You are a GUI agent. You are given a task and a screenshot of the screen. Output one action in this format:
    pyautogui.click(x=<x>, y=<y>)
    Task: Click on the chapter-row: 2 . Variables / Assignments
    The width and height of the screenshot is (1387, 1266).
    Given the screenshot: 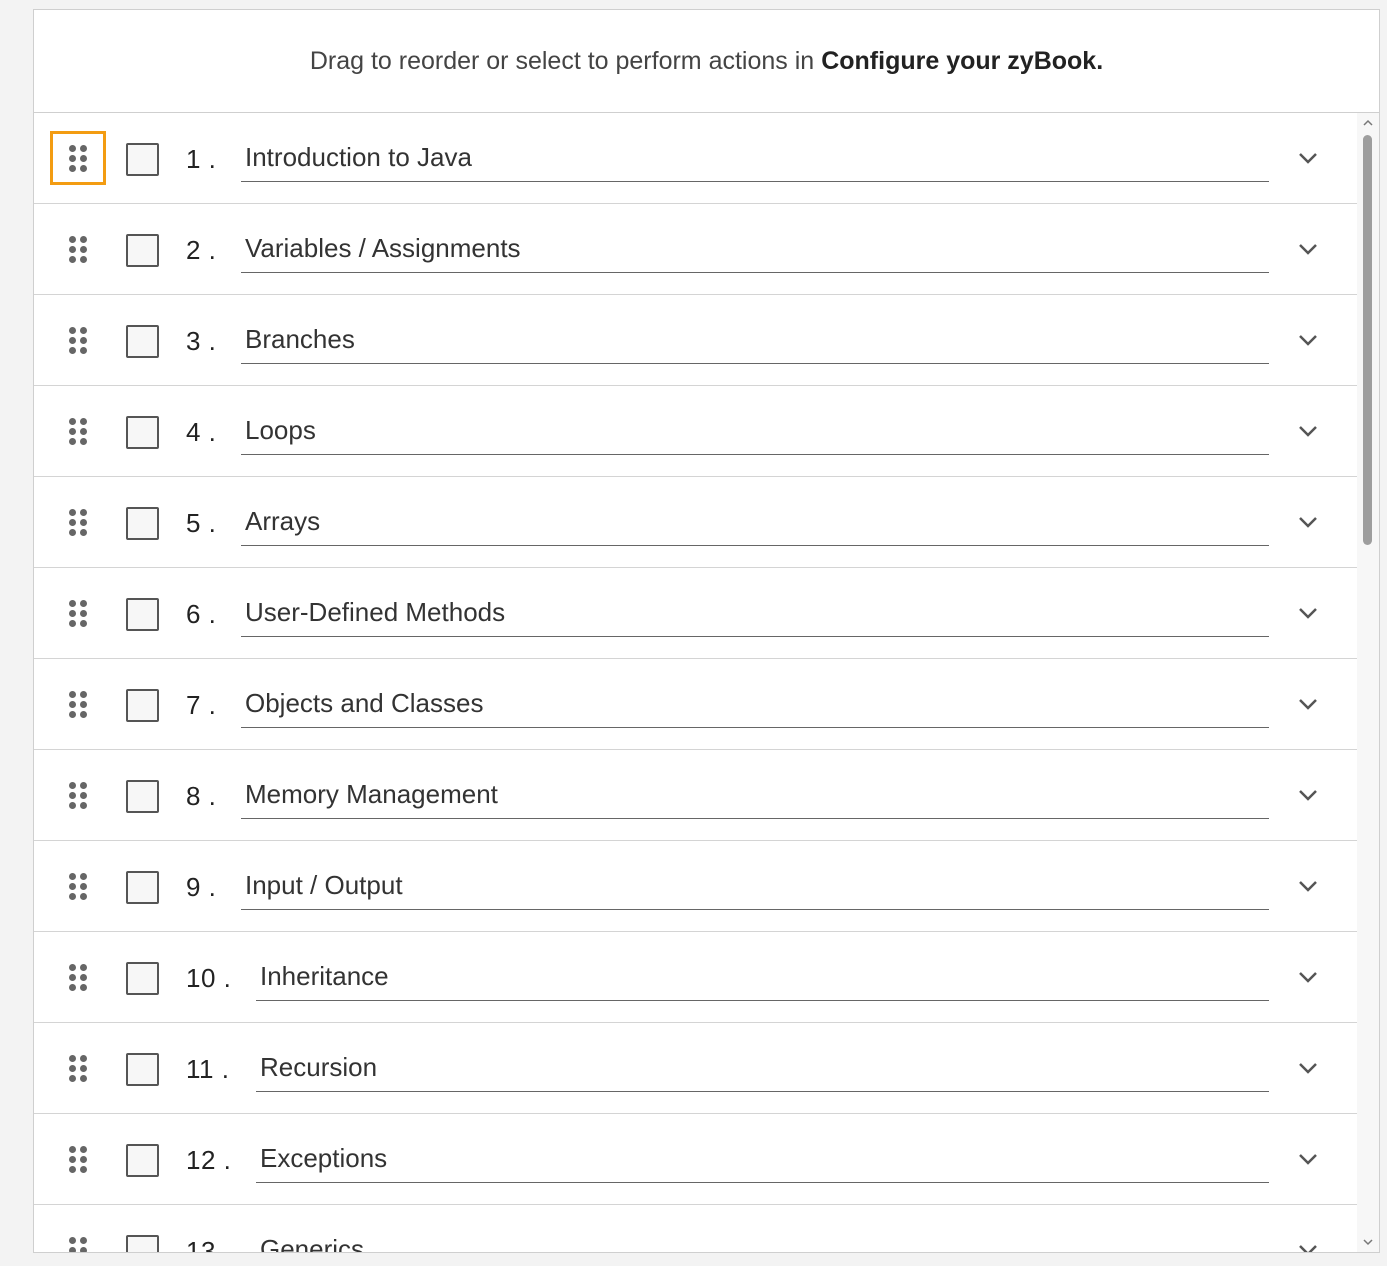 What is the action you would take?
    pyautogui.click(x=696, y=249)
    